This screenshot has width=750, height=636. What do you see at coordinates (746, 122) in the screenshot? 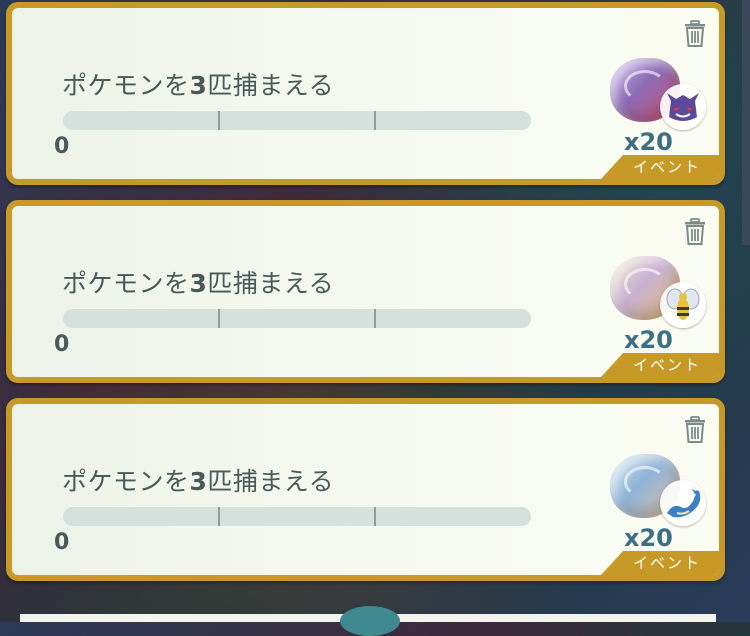
I see `scrollbar` at bounding box center [746, 122].